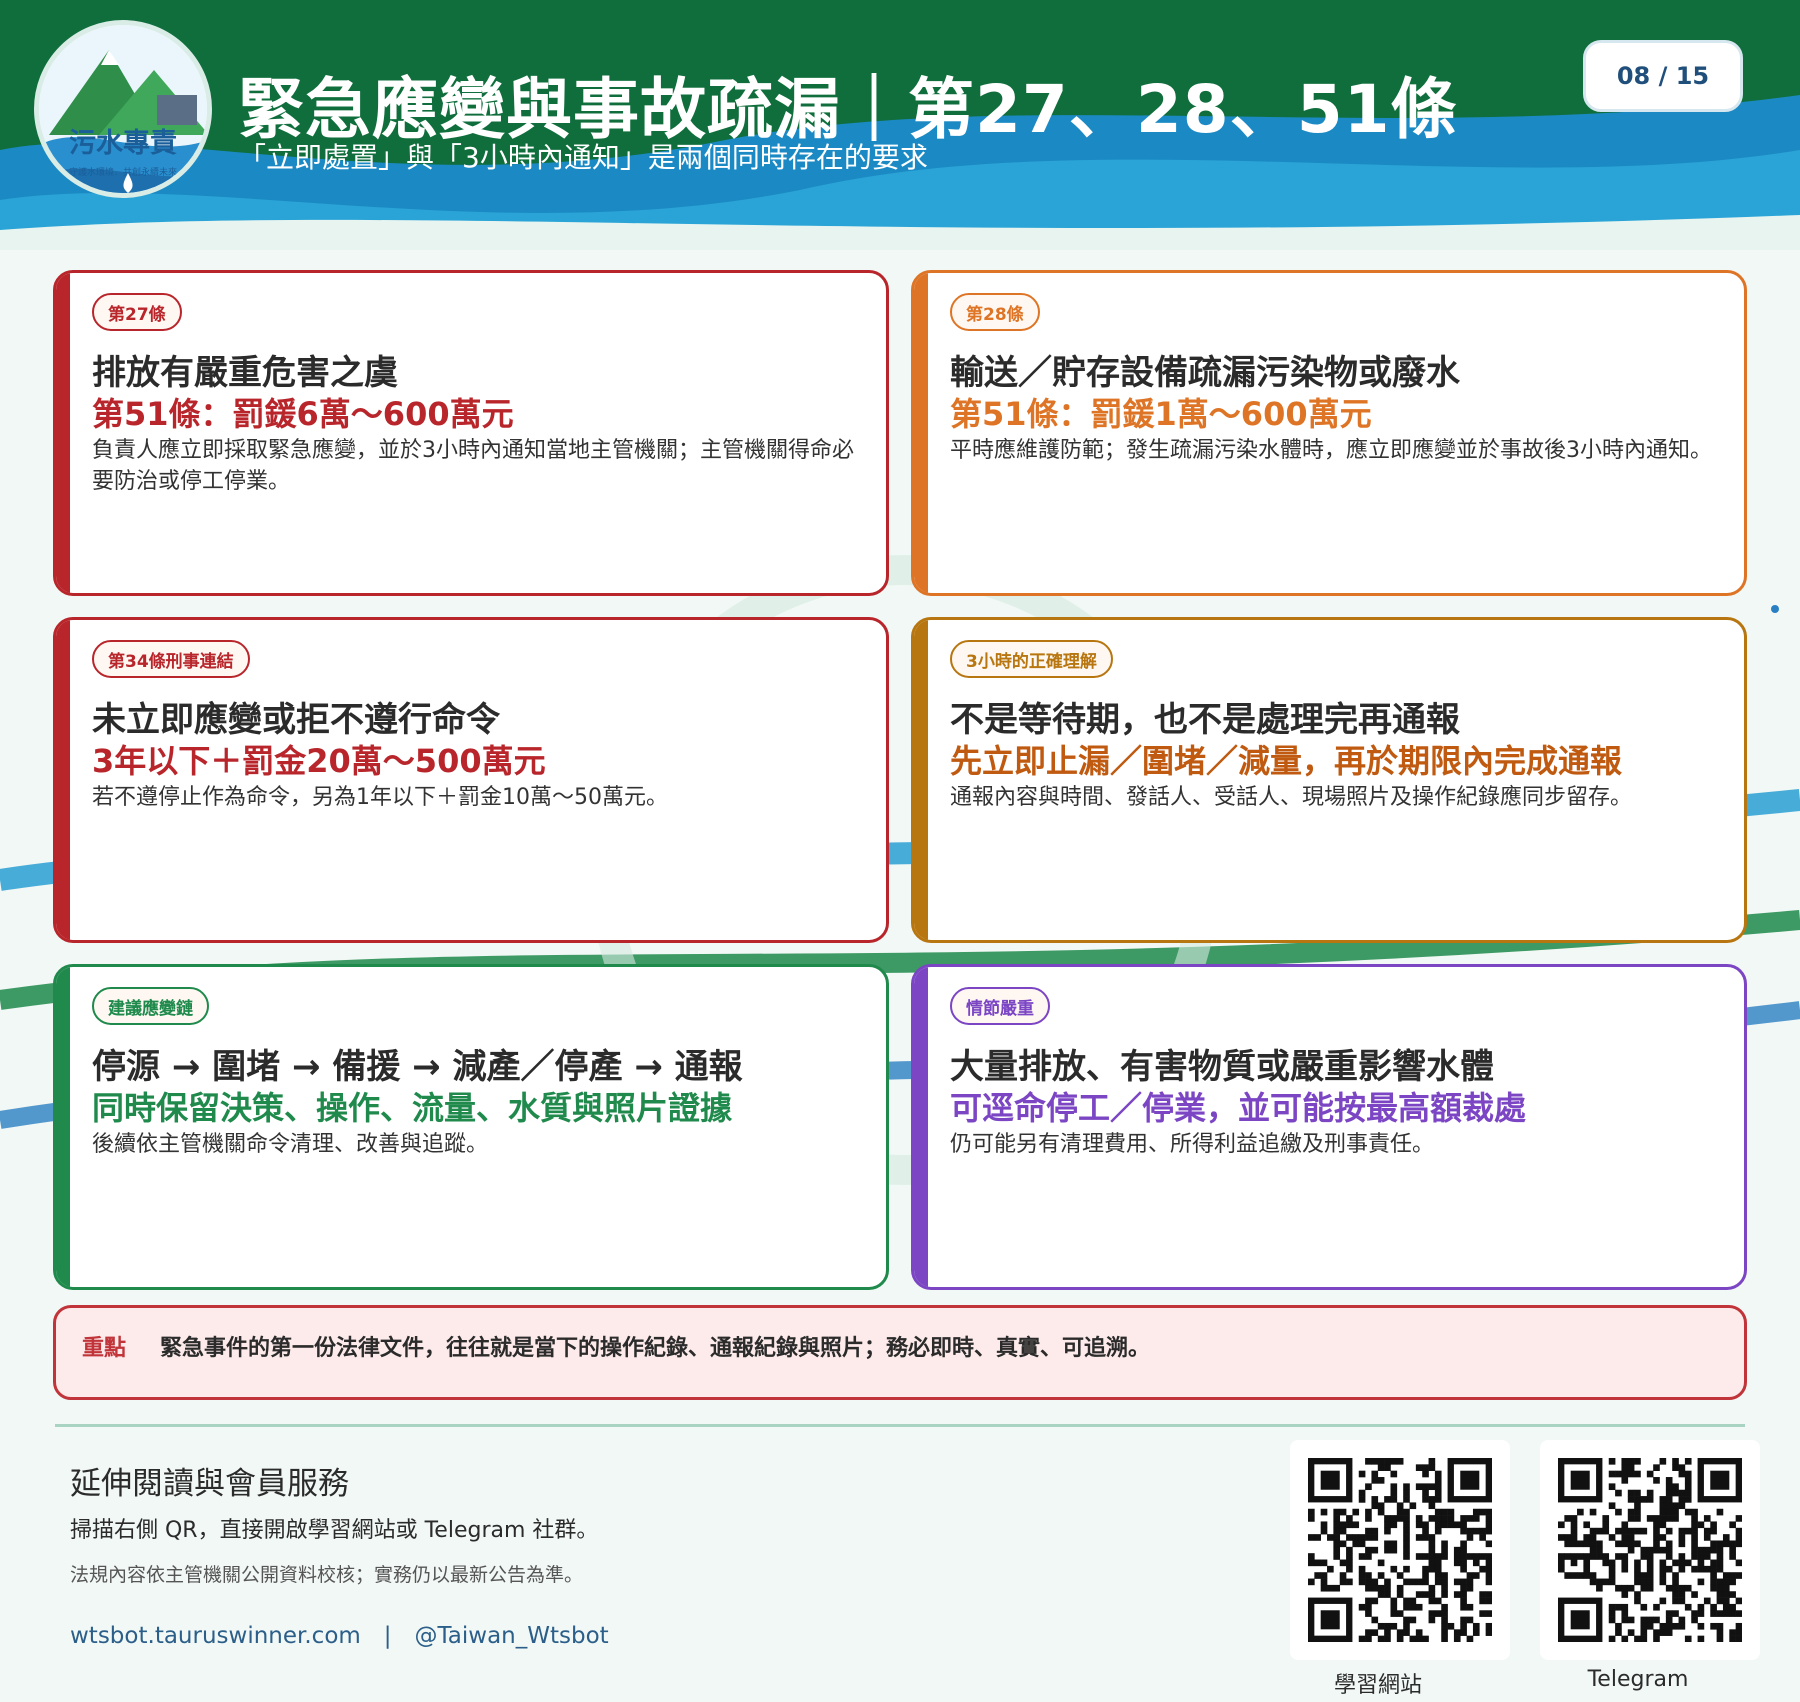  Describe the element at coordinates (171, 659) in the screenshot. I see `card-tag: 第34條刑事連結` at that location.